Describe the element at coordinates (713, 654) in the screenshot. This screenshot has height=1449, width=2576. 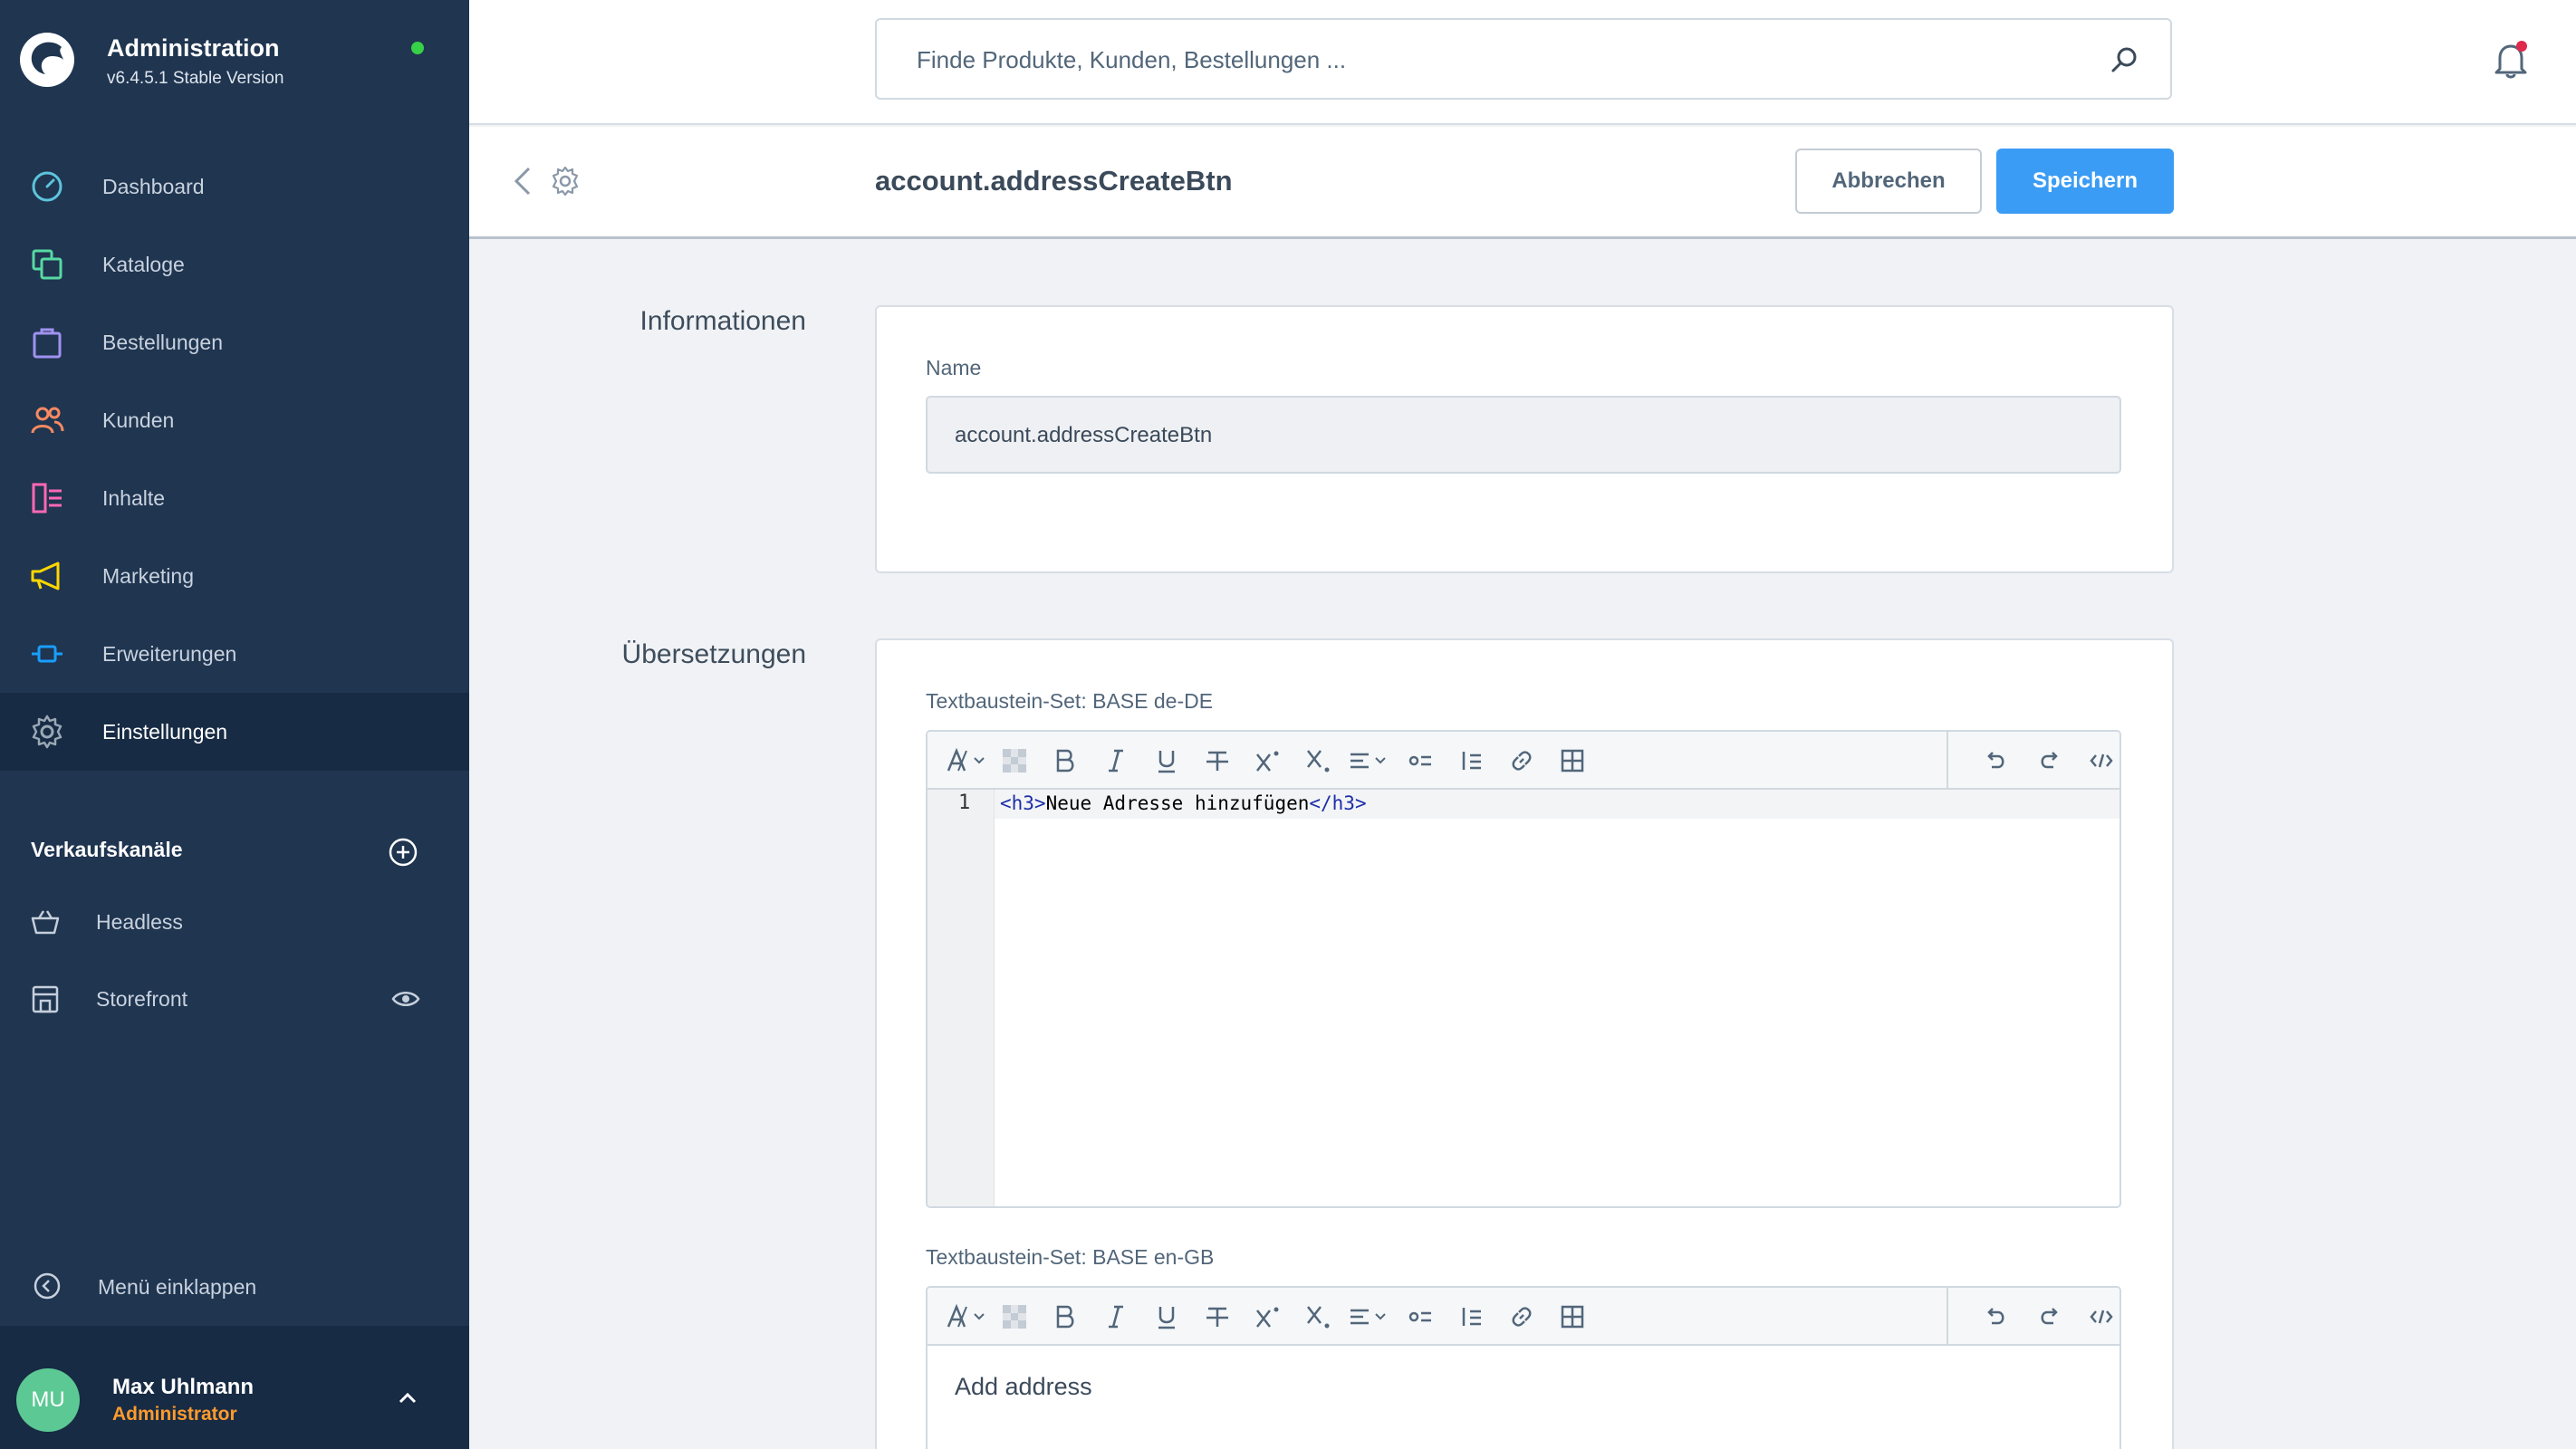
I see `section-label-uebersetzungen: Übersetzungen` at that location.